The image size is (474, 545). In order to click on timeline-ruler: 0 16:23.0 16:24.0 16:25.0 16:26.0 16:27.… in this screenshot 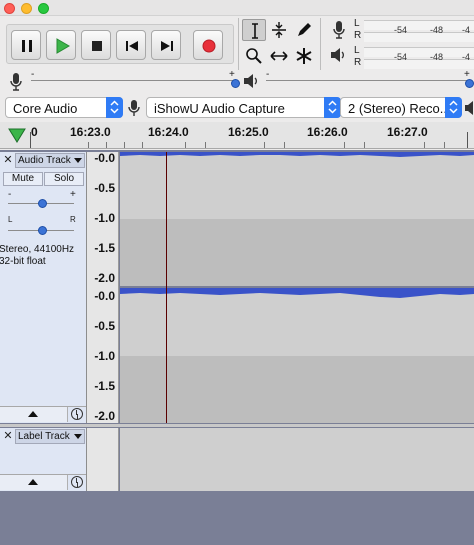, I will do `click(237, 135)`.